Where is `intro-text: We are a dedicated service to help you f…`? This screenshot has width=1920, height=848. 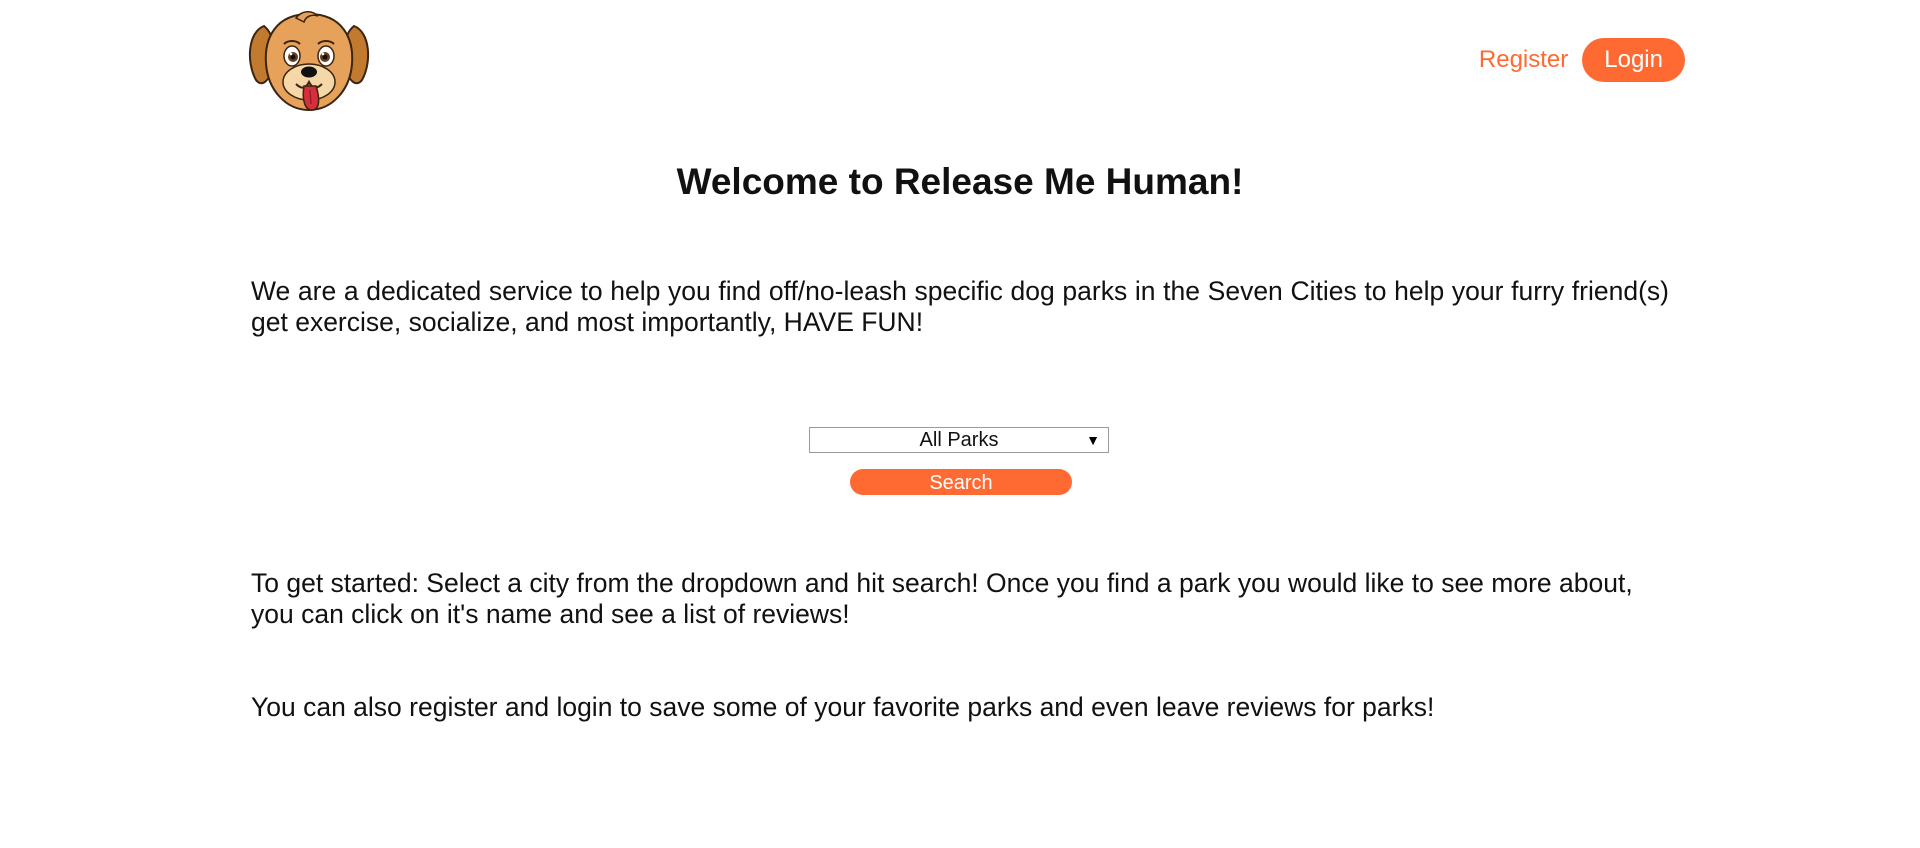 intro-text: We are a dedicated service to help you f… is located at coordinates (960, 306).